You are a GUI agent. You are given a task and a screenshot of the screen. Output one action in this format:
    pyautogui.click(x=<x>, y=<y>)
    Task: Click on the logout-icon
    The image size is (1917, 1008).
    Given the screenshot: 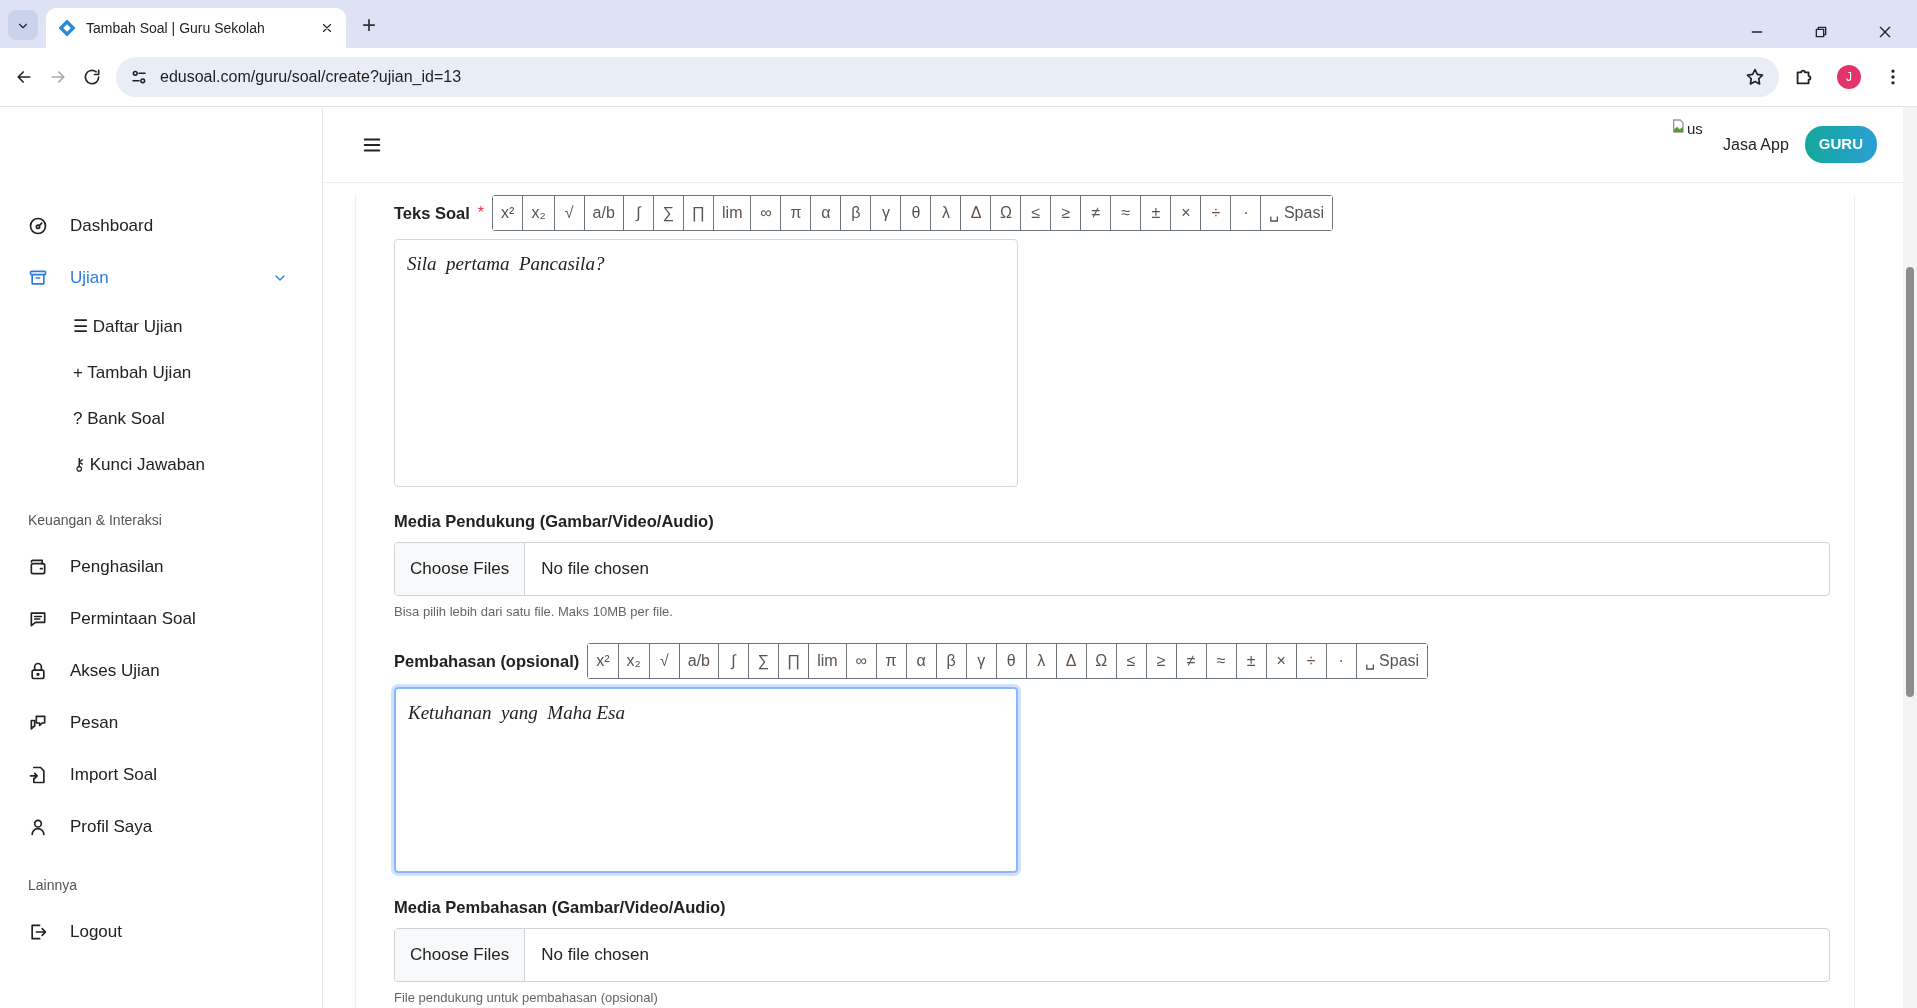 What is the action you would take?
    pyautogui.click(x=38, y=932)
    